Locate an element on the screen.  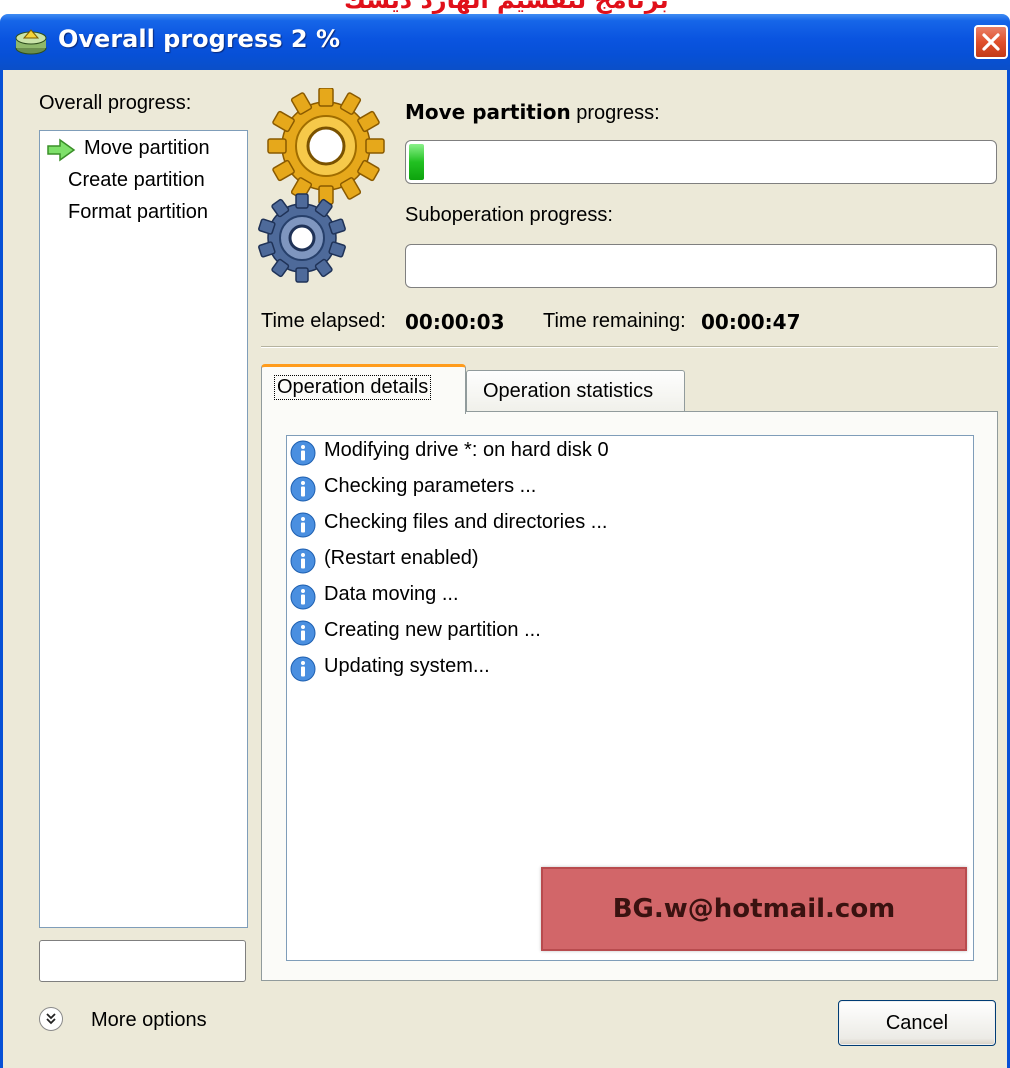
cancel-button-label: Cancel is located at coordinates (917, 1023).